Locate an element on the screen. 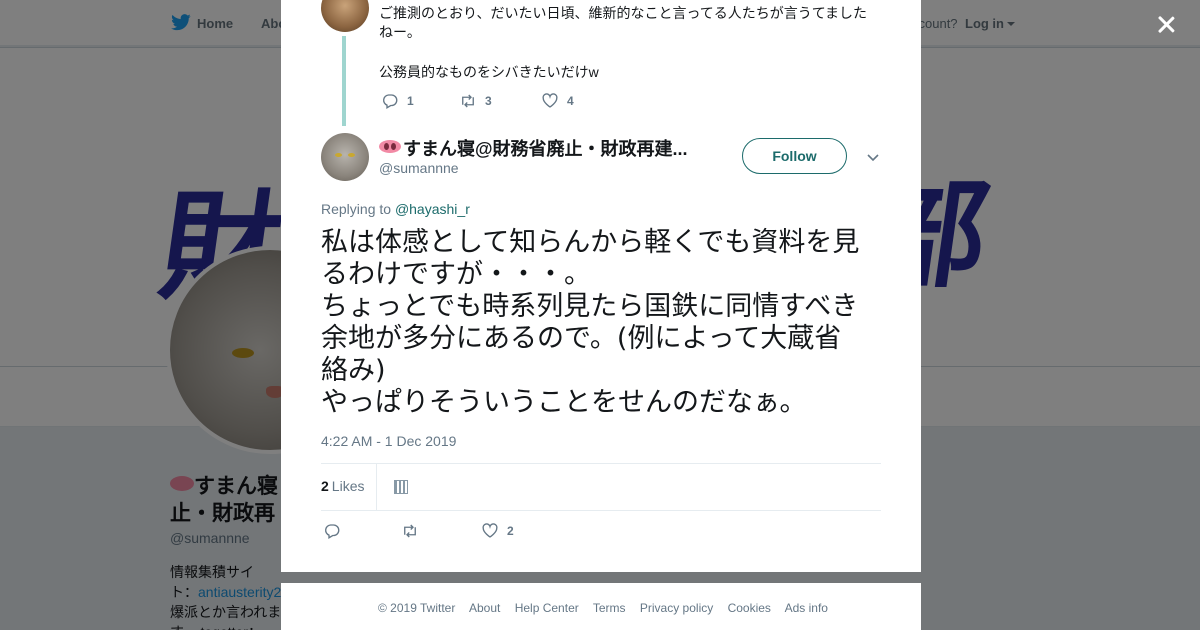  replying-to: Replying to @hayashi_r is located at coordinates (395, 209).